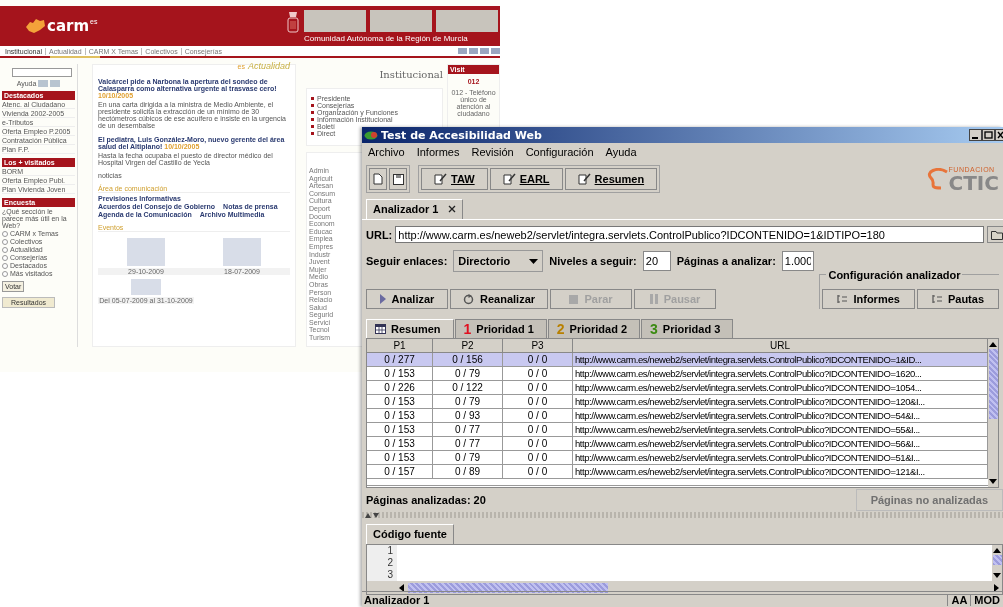 Image resolution: width=1003 pixels, height=607 pixels. What do you see at coordinates (526, 179) in the screenshot?
I see `report-button: EARL` at bounding box center [526, 179].